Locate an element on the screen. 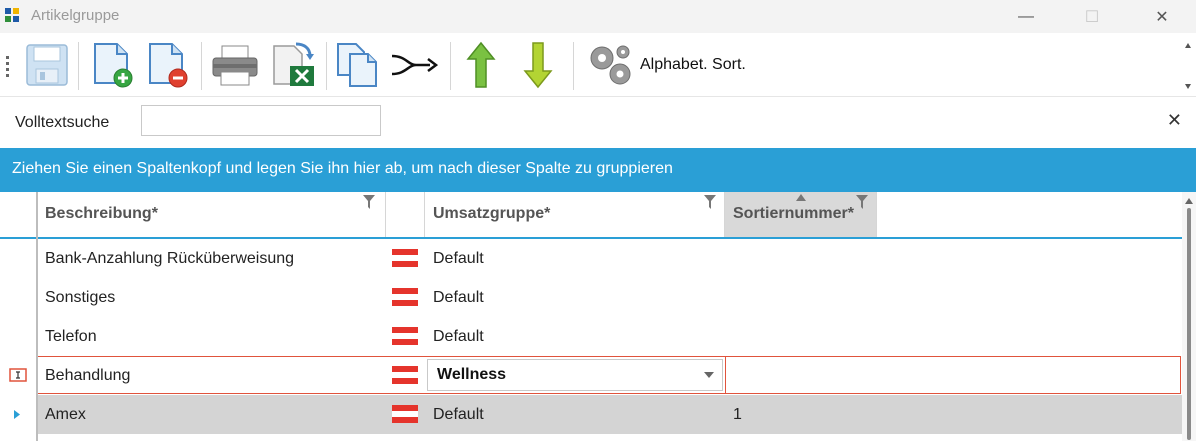  scroll-up-icon is located at coordinates (1189, 201).